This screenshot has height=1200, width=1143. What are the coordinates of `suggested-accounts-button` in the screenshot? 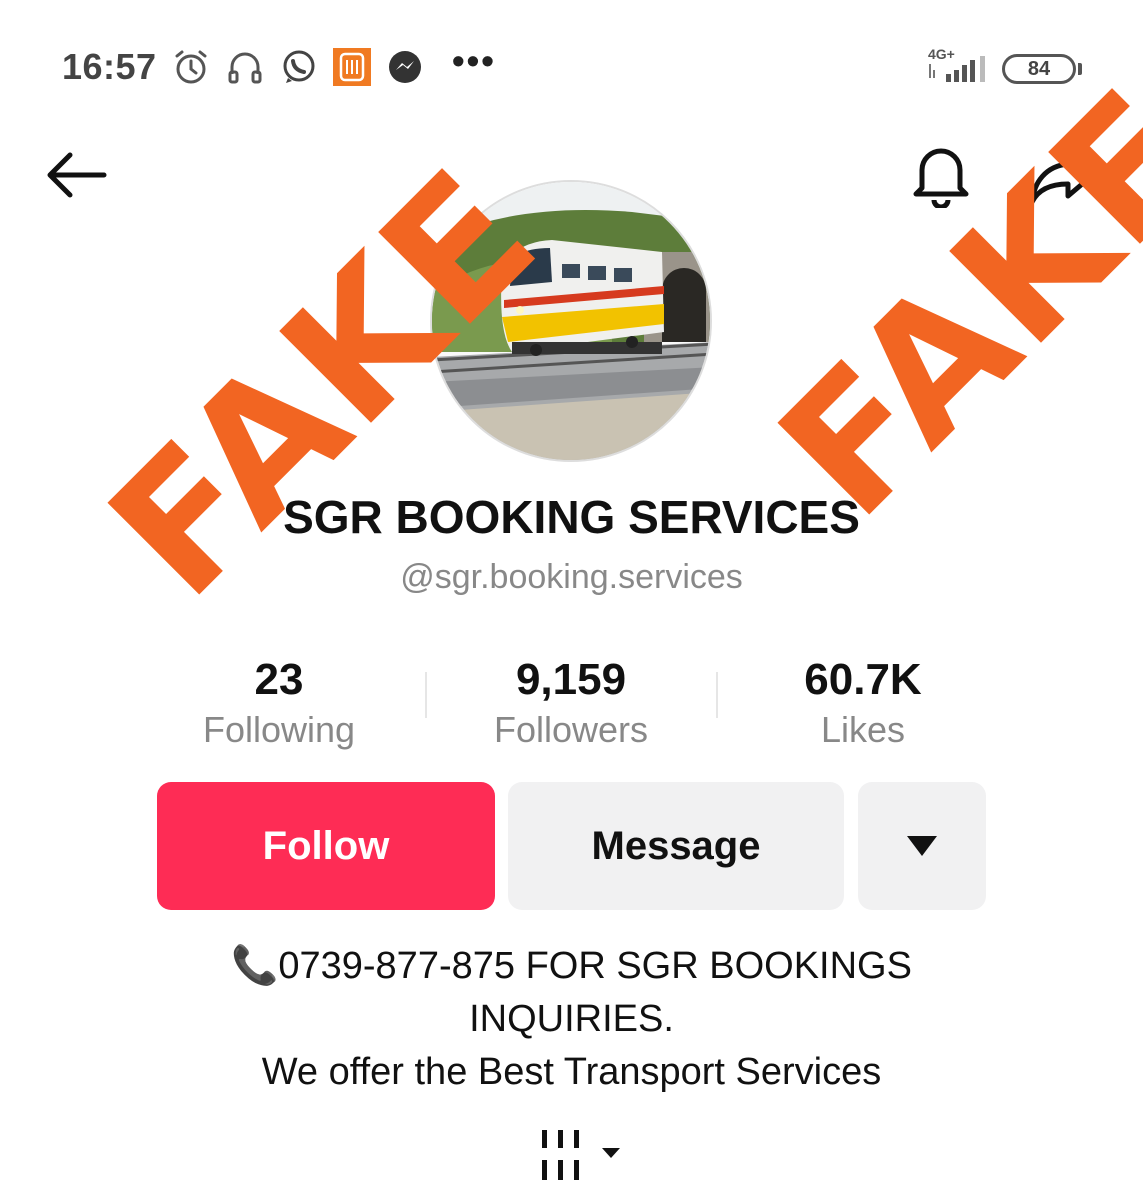 It's located at (922, 846).